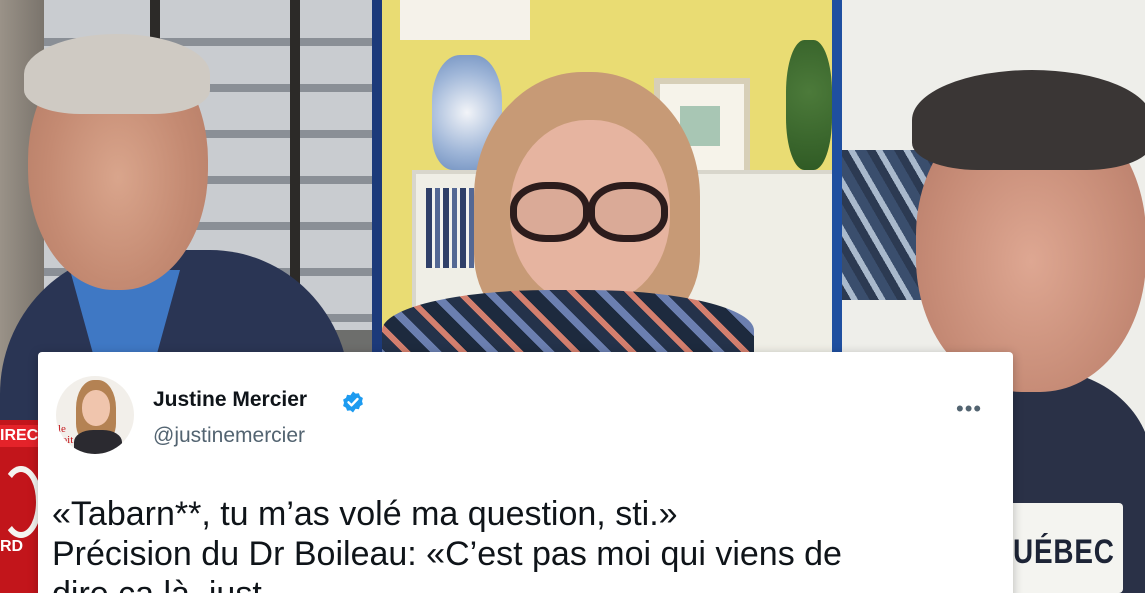 Image resolution: width=1145 pixels, height=593 pixels. I want to click on avatar-body, so click(98, 442).